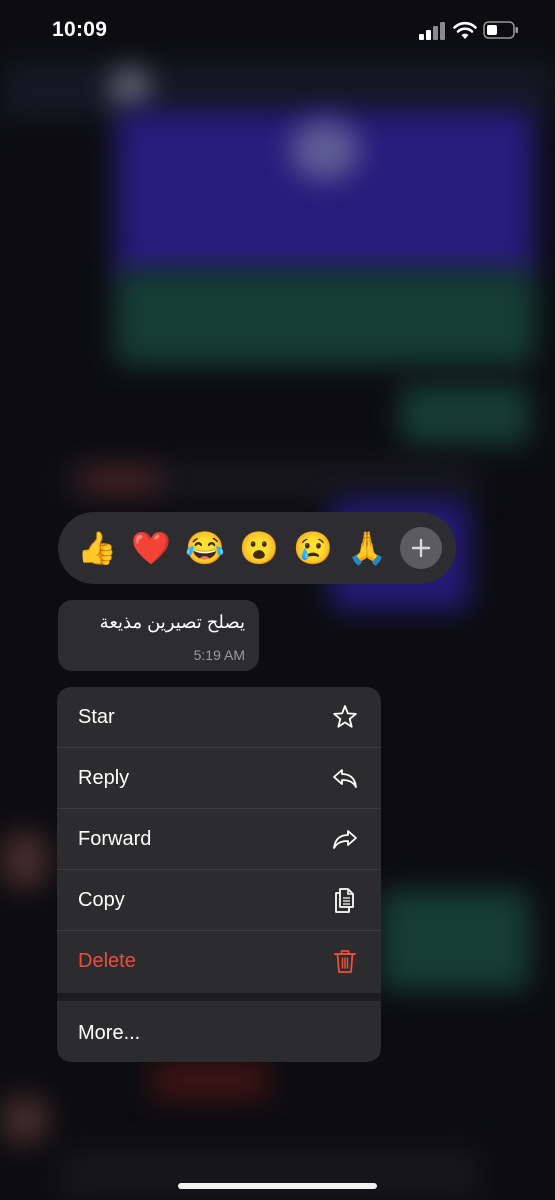  Describe the element at coordinates (367, 548) in the screenshot. I see `praying-hands-reaction: 🙏` at that location.